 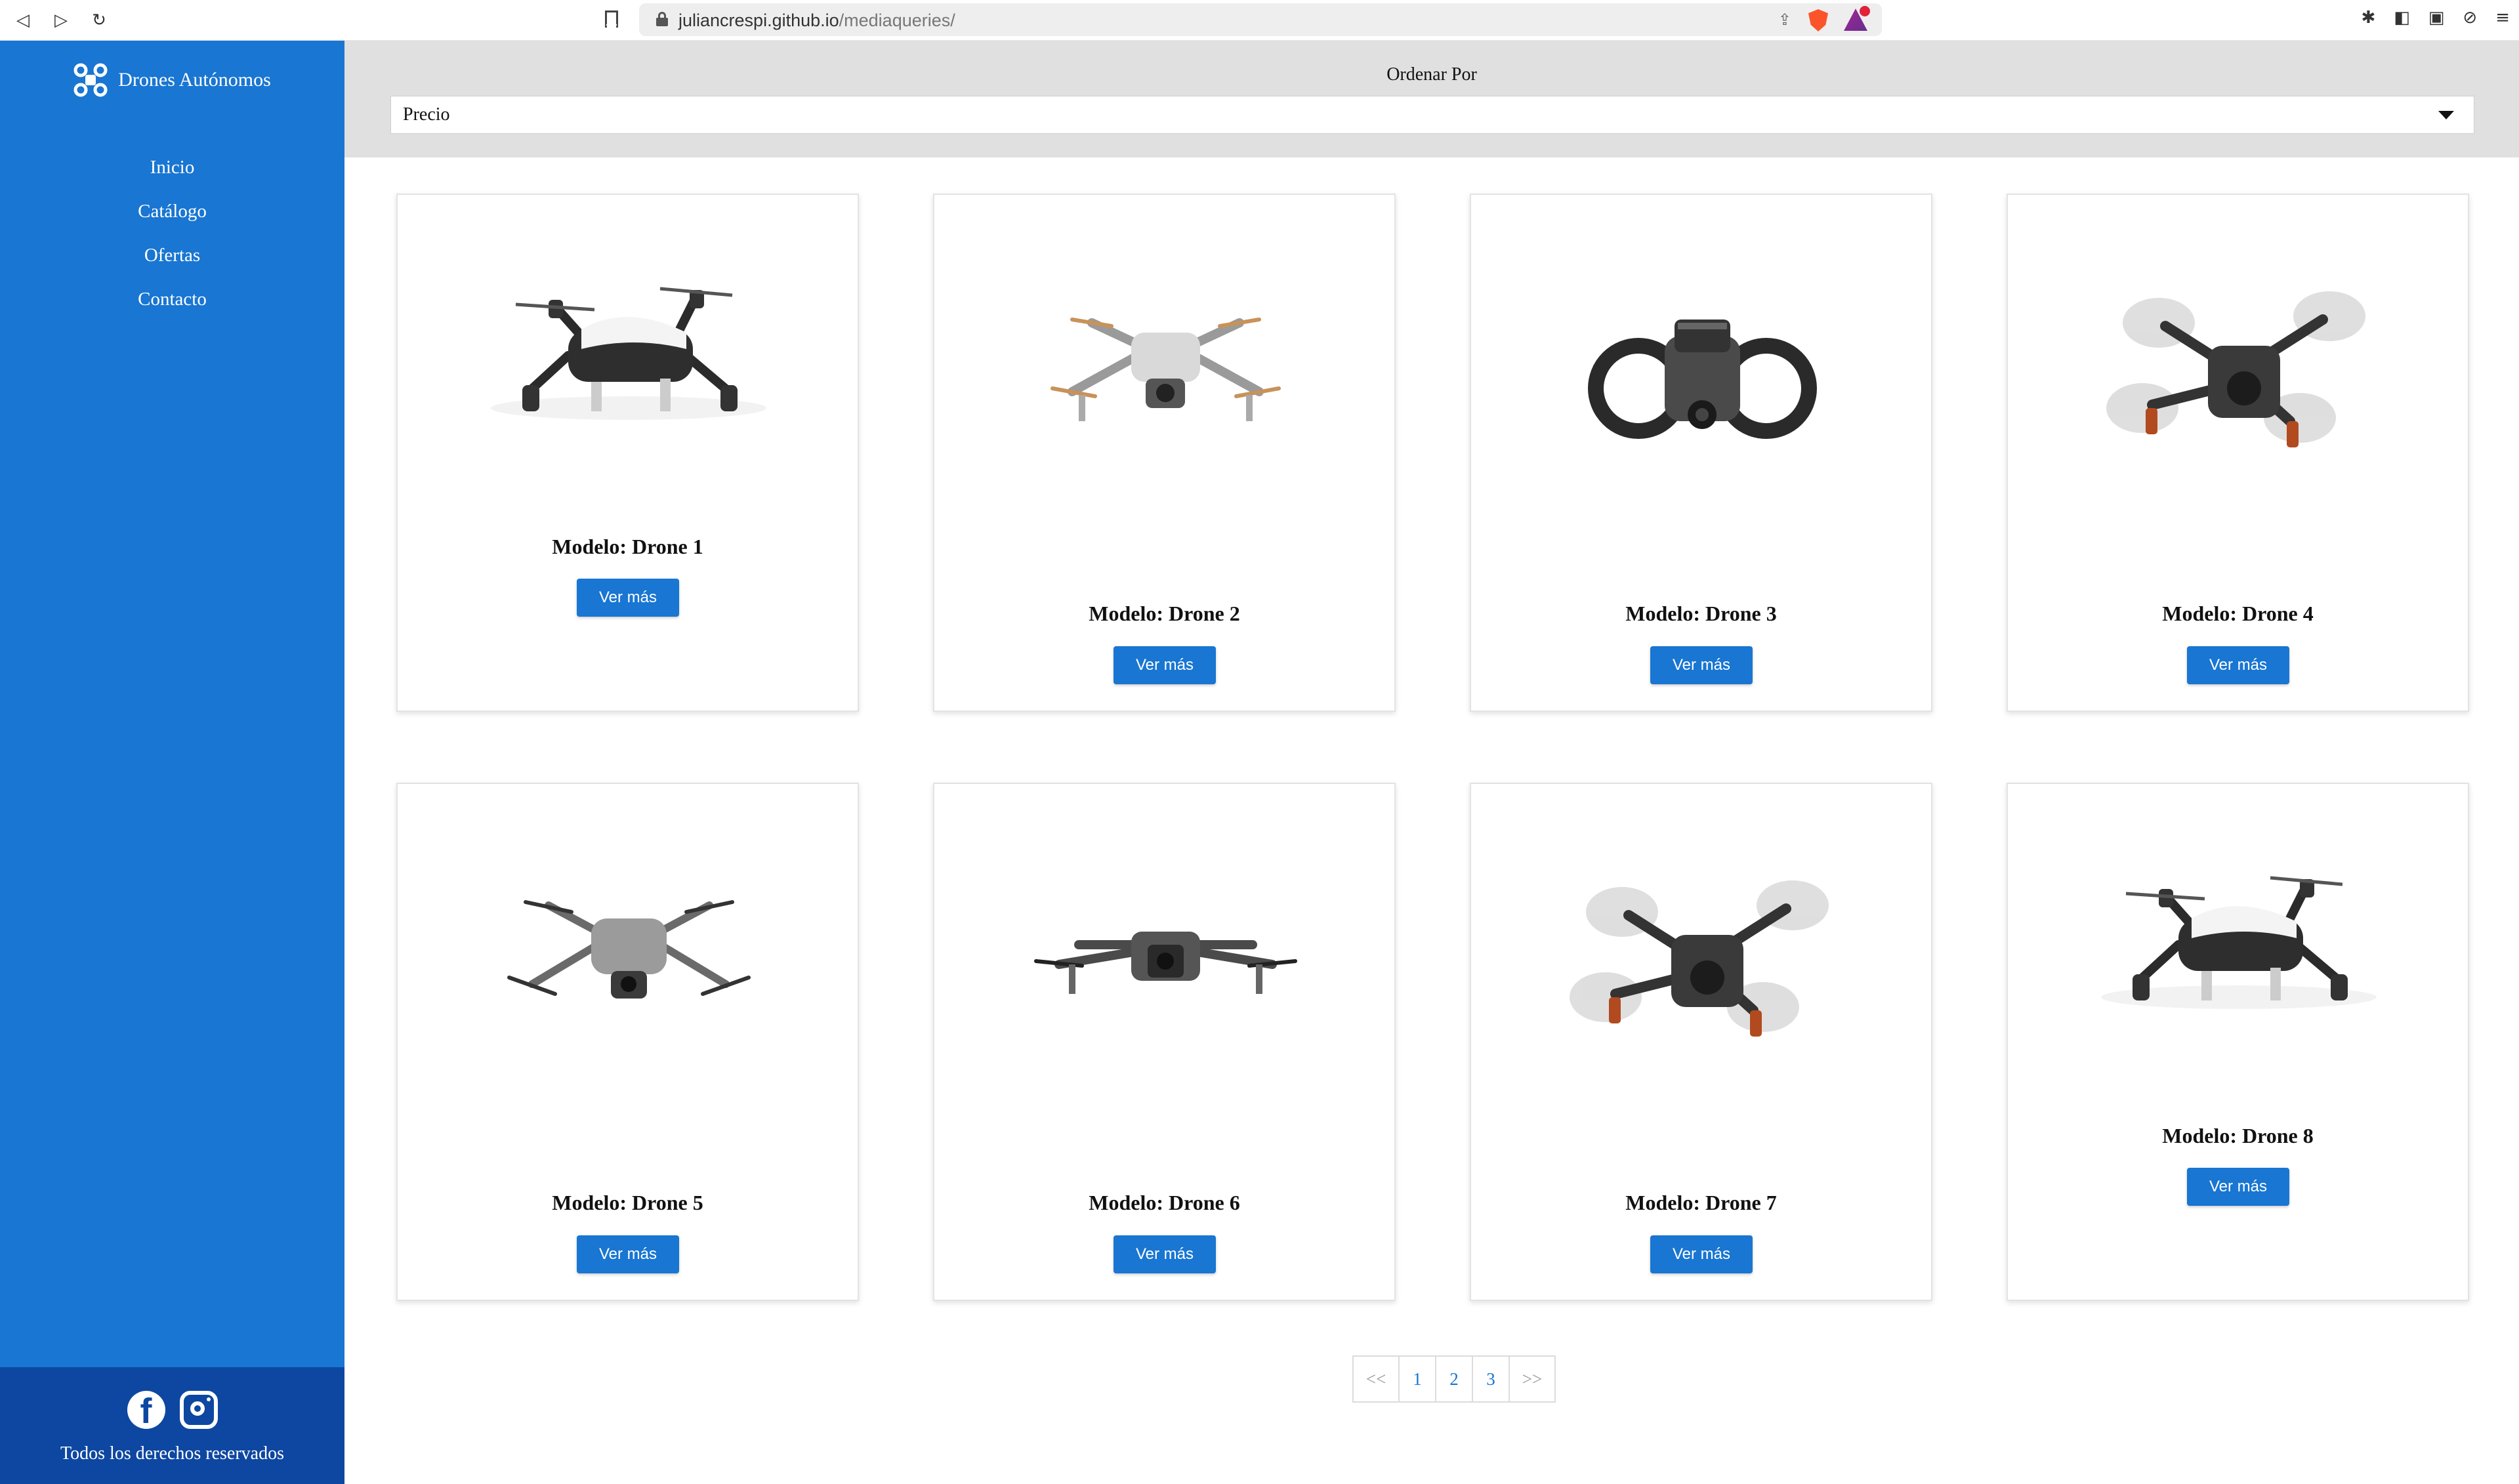 I want to click on sort-panel: Ordenar Por Precio, so click(x=1431, y=99).